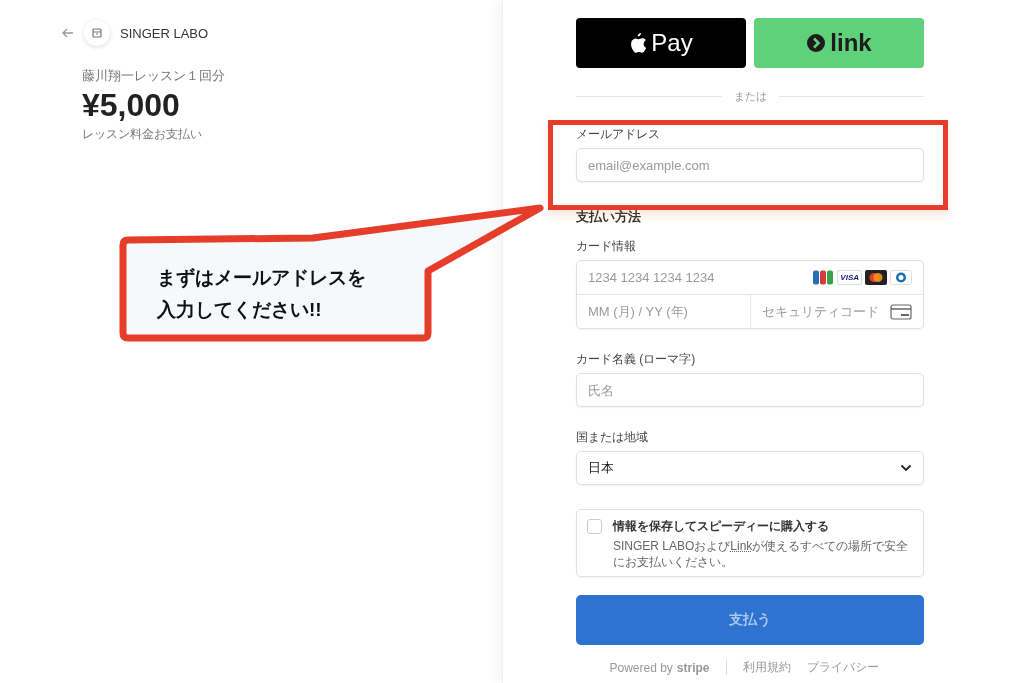 The height and width of the screenshot is (683, 1024). What do you see at coordinates (816, 43) in the screenshot?
I see `arrow-circle-icon` at bounding box center [816, 43].